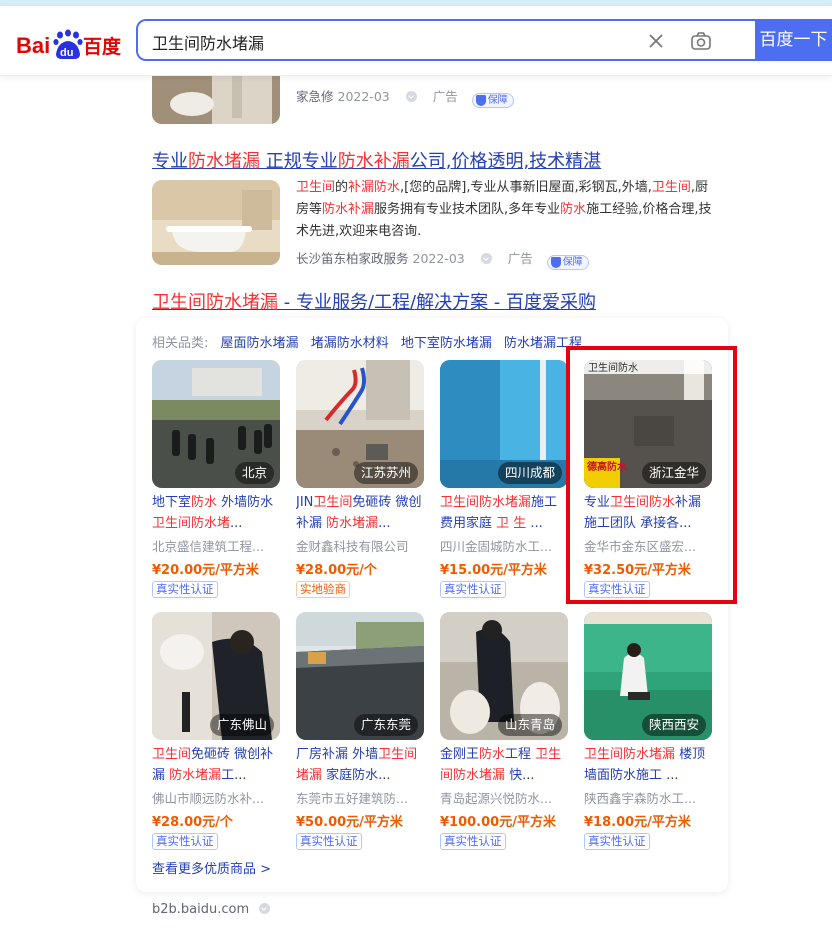 The width and height of the screenshot is (832, 934). What do you see at coordinates (446, 40) in the screenshot?
I see `search-input: 卫生间防水堵漏` at bounding box center [446, 40].